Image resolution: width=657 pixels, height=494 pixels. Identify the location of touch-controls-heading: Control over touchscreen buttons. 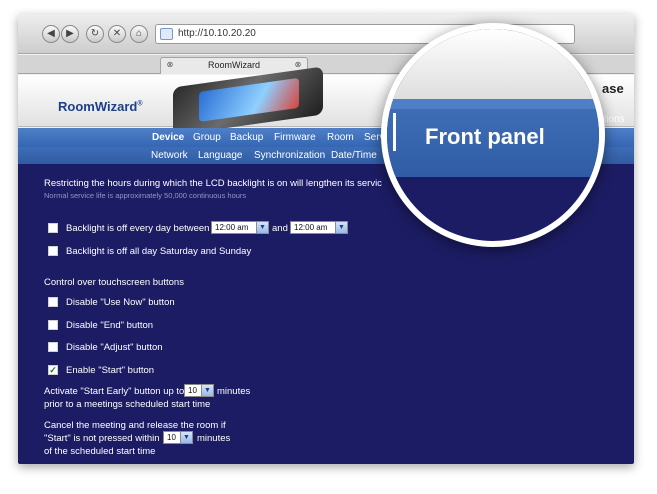
(114, 282).